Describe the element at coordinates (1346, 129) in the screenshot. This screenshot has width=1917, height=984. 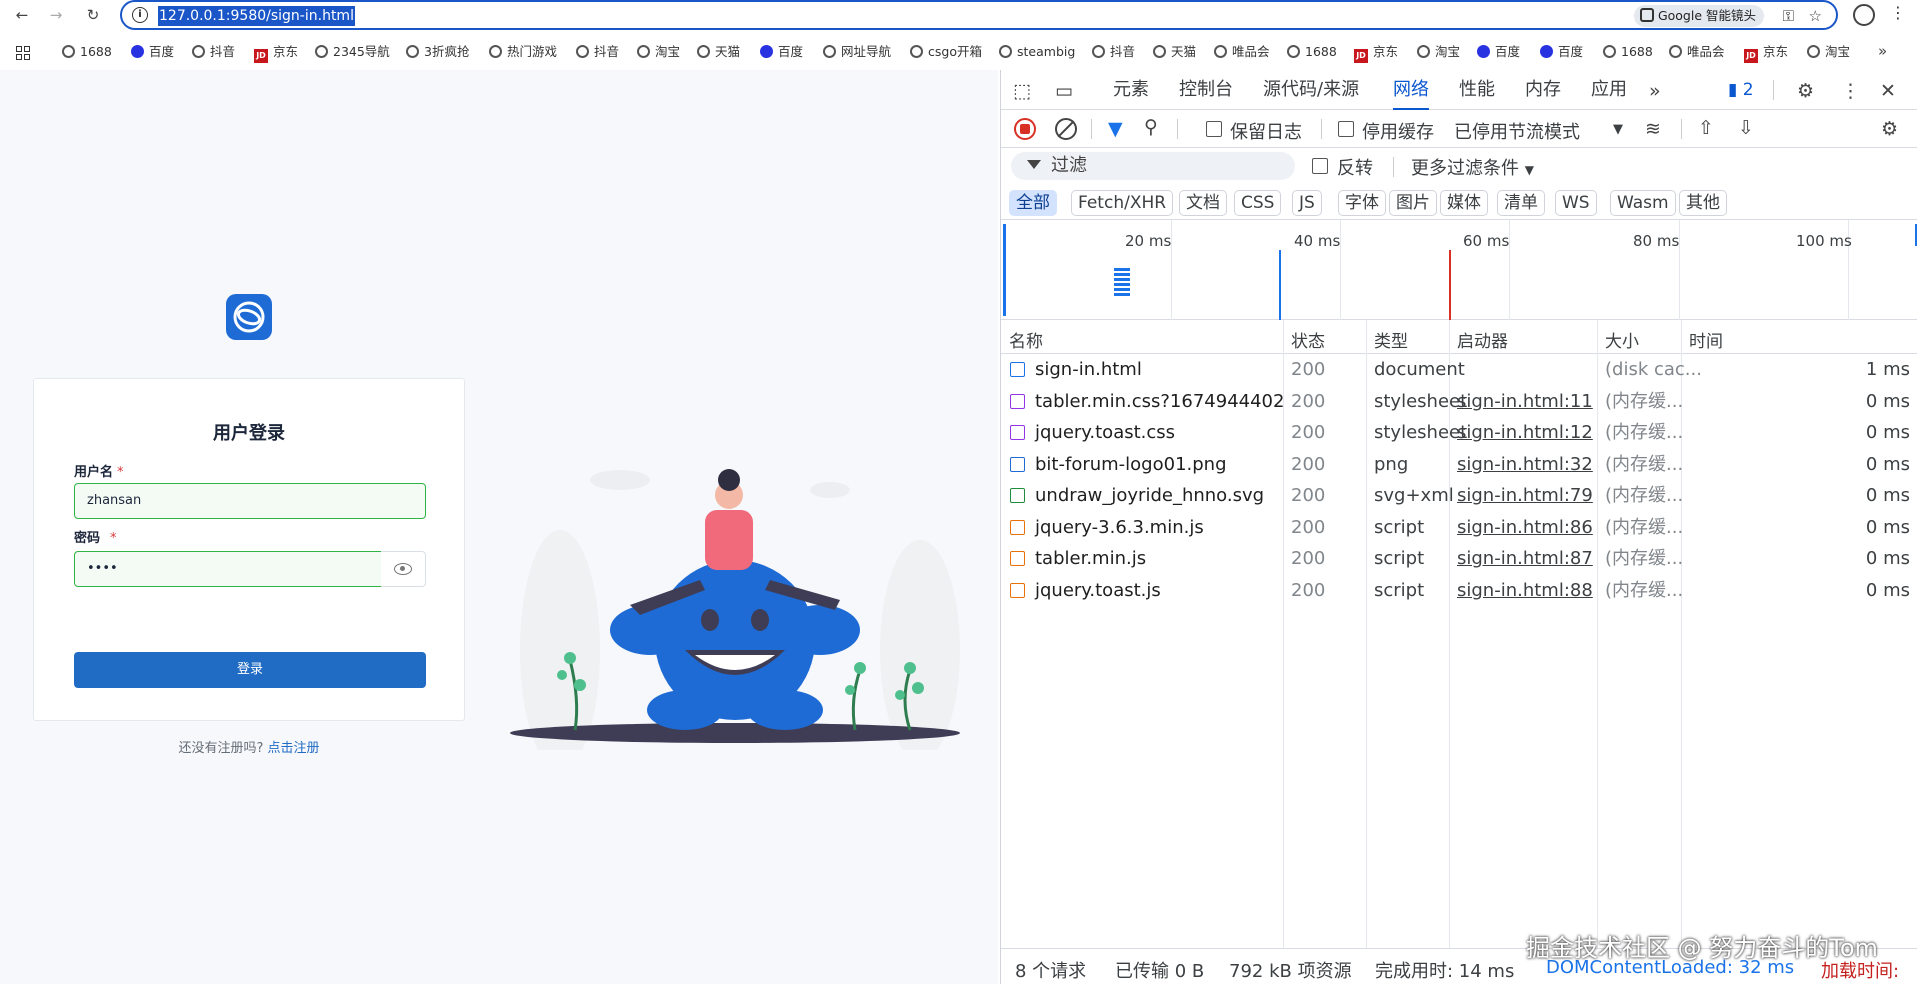
I see `disable-cache-checkbox` at that location.